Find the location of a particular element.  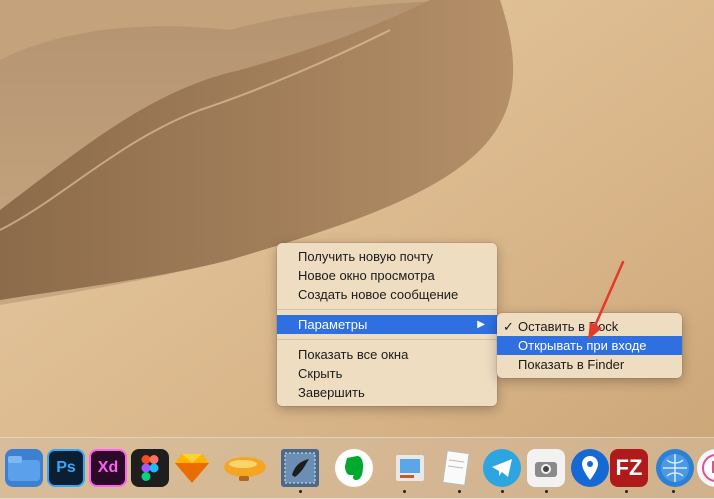

menu-item-new-message: Создать новое сообщение is located at coordinates (387, 294).